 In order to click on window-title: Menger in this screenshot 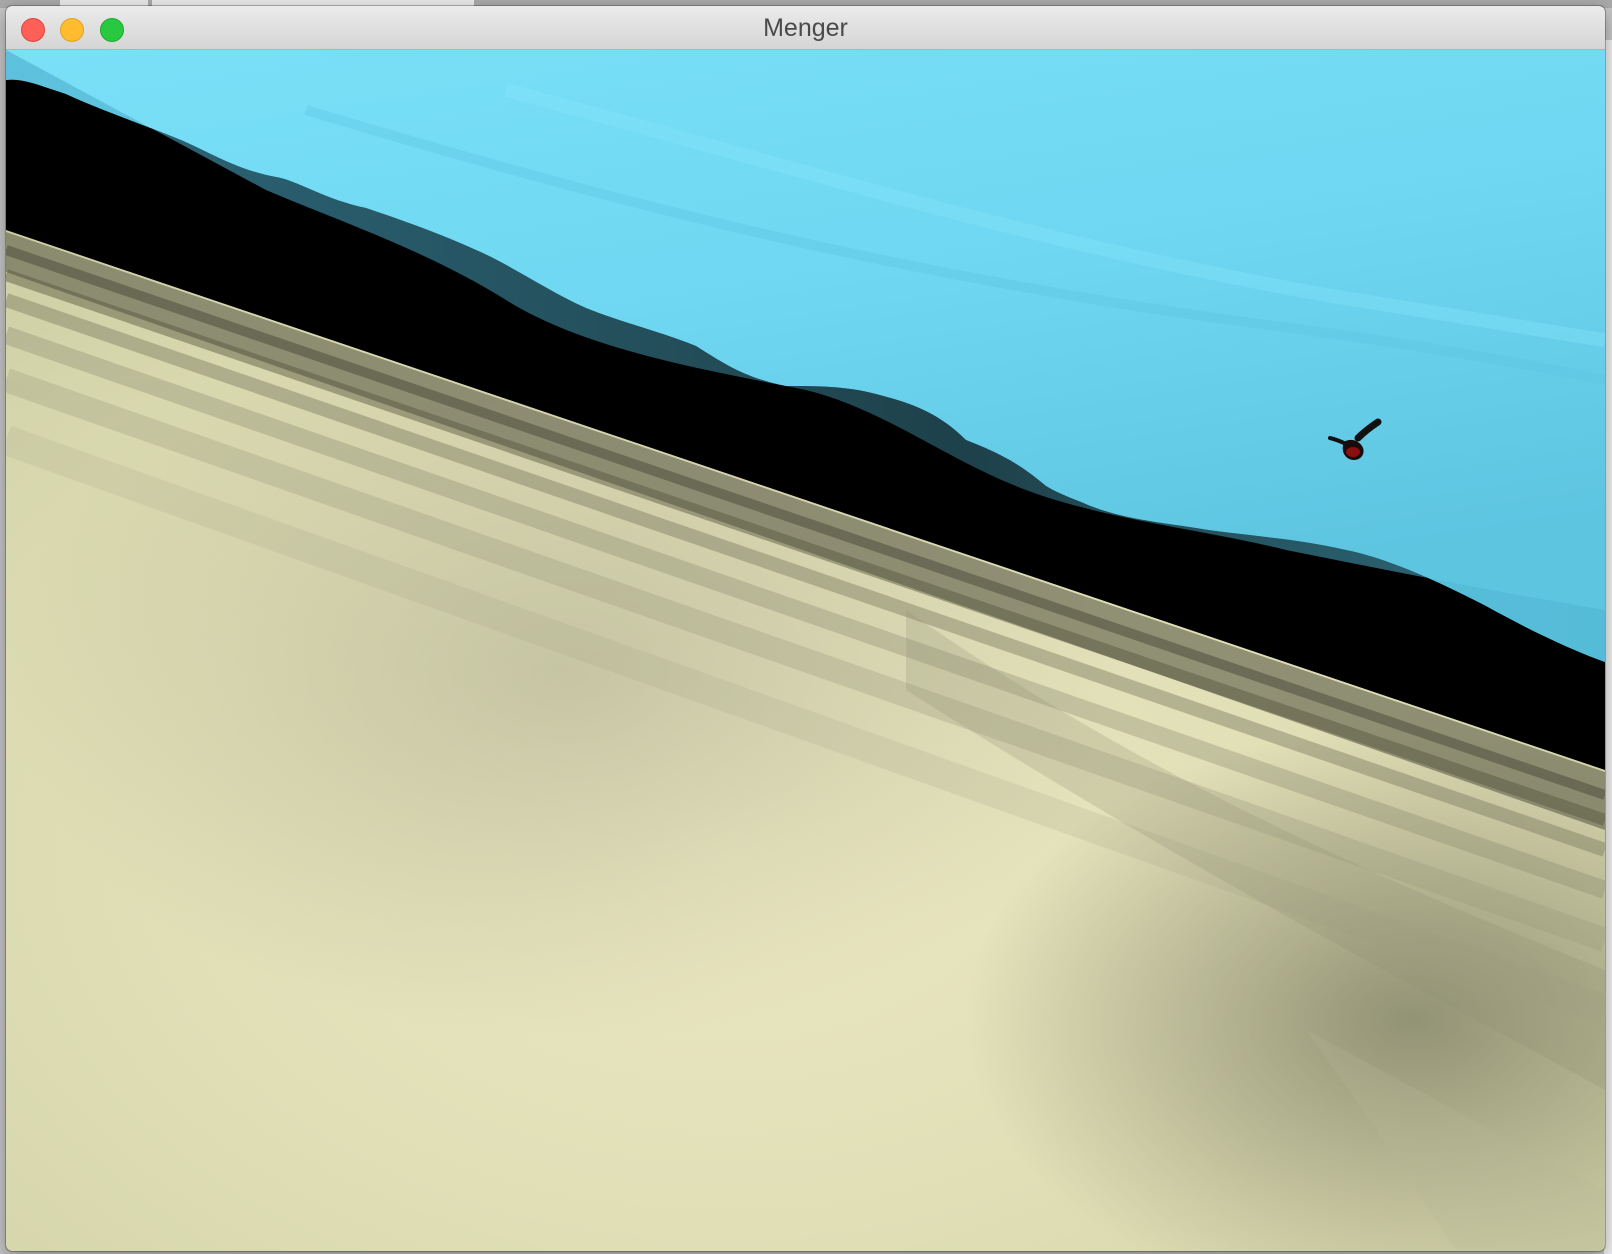, I will do `click(805, 28)`.